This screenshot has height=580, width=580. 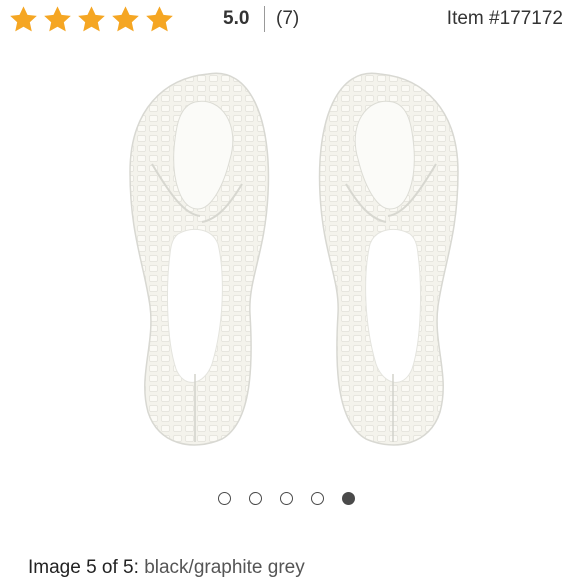 What do you see at coordinates (83, 567) in the screenshot?
I see `caption-prefix: Image 5 of 5:` at bounding box center [83, 567].